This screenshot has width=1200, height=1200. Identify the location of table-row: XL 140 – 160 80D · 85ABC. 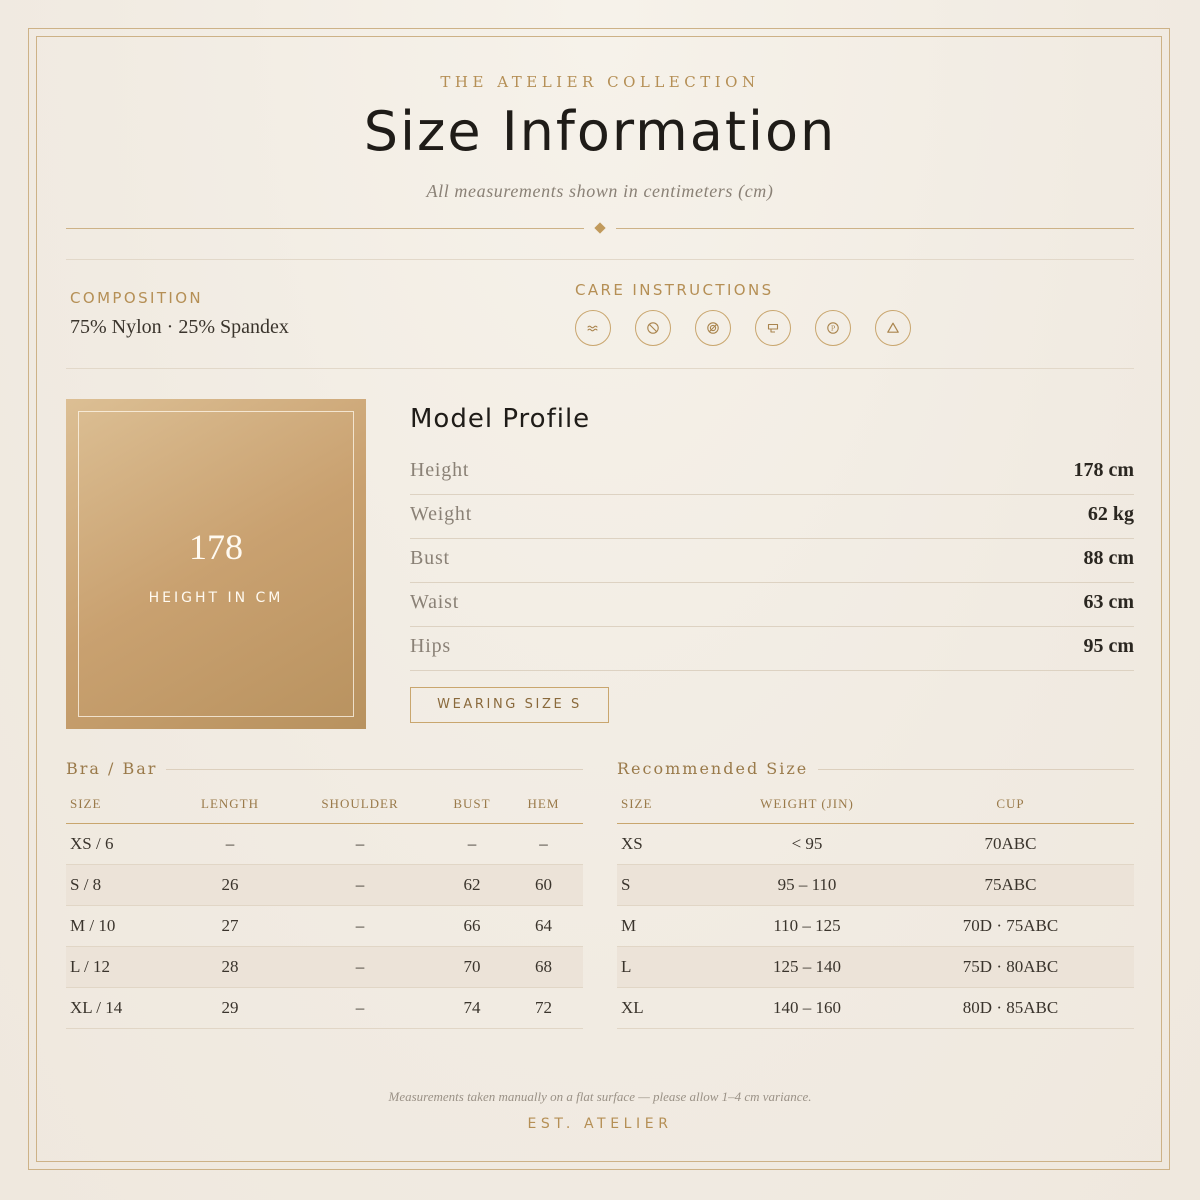
(875, 1008).